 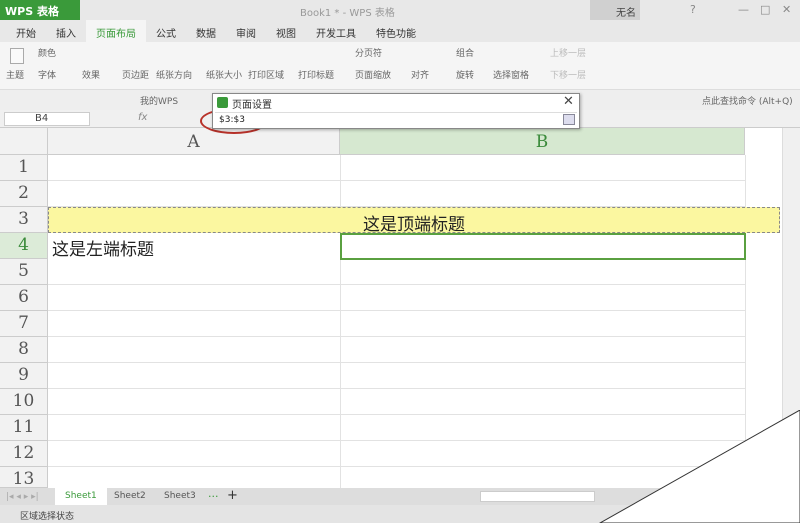 What do you see at coordinates (194, 141) in the screenshot?
I see `column-header-a: A` at bounding box center [194, 141].